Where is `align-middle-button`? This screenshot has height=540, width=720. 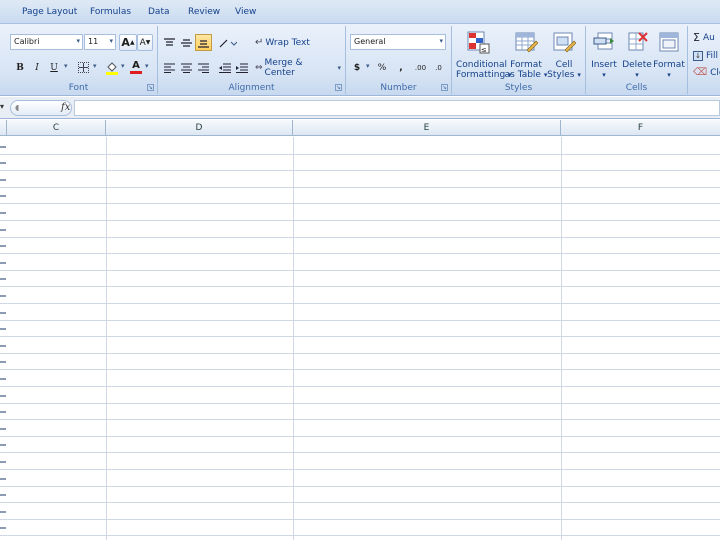 align-middle-button is located at coordinates (186, 42).